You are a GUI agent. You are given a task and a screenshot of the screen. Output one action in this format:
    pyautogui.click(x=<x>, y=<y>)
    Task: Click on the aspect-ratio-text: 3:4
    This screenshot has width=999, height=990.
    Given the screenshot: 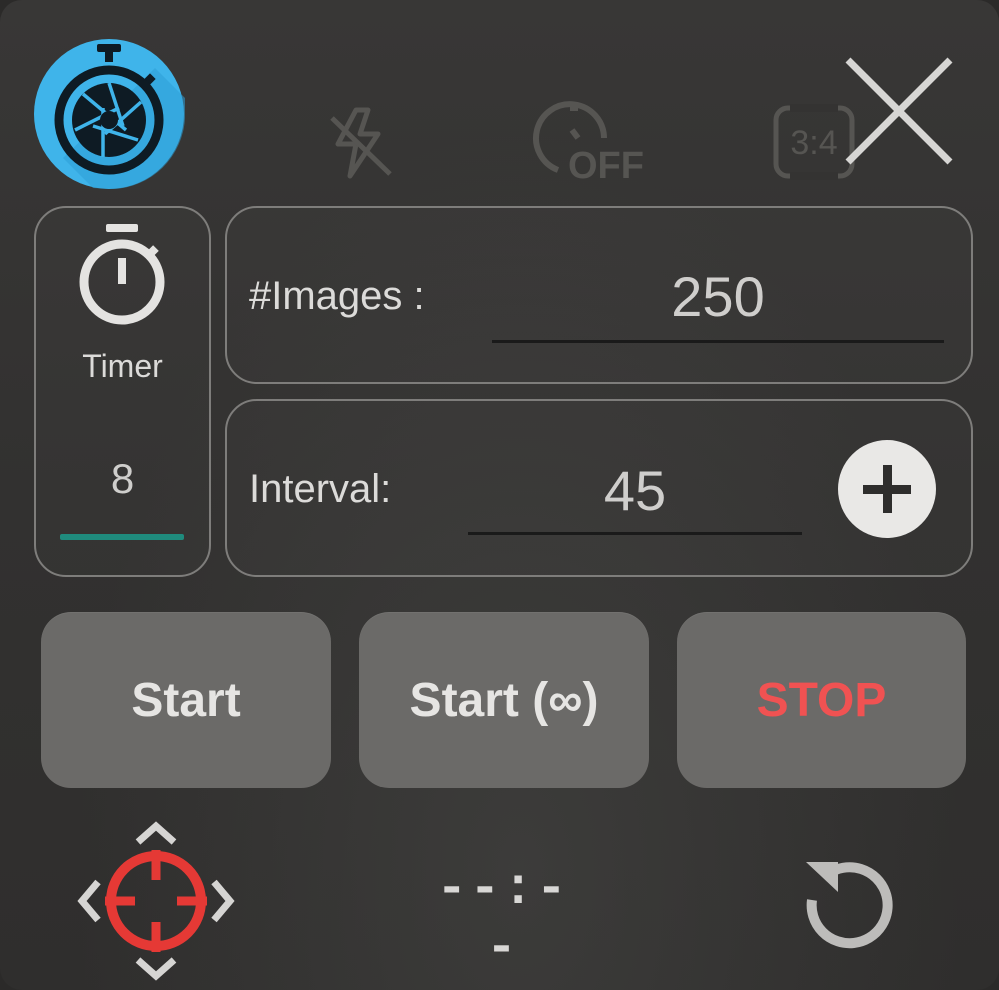 What is the action you would take?
    pyautogui.click(x=813, y=143)
    